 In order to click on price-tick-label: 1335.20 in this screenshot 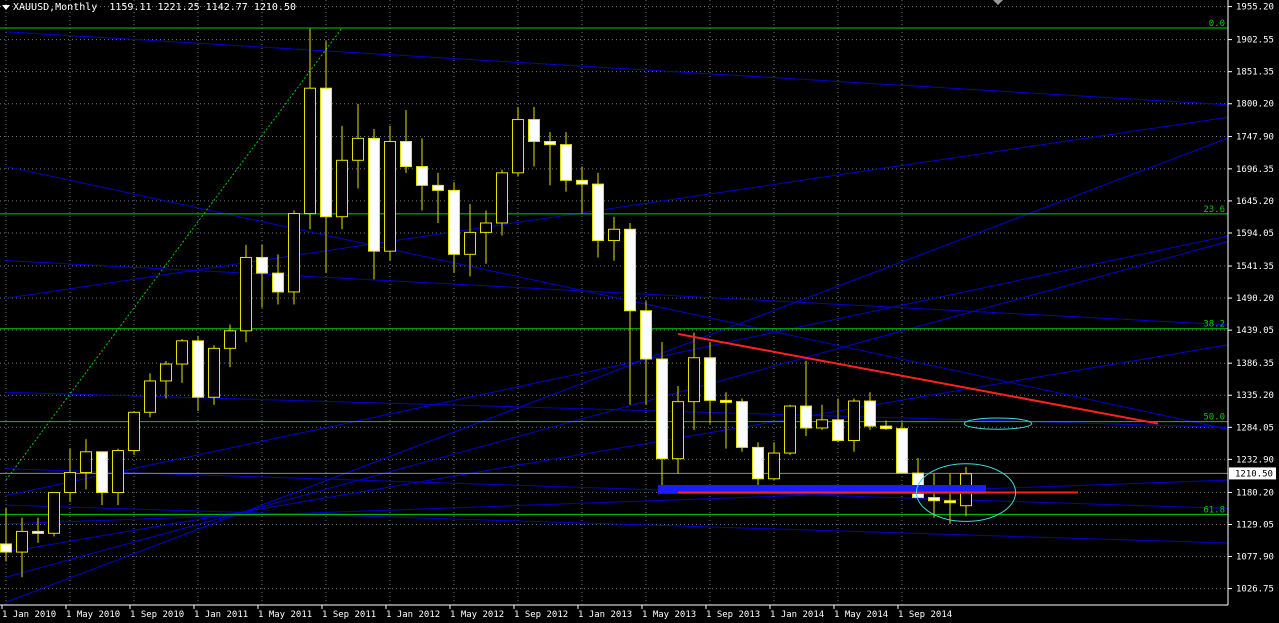, I will do `click(1255, 396)`.